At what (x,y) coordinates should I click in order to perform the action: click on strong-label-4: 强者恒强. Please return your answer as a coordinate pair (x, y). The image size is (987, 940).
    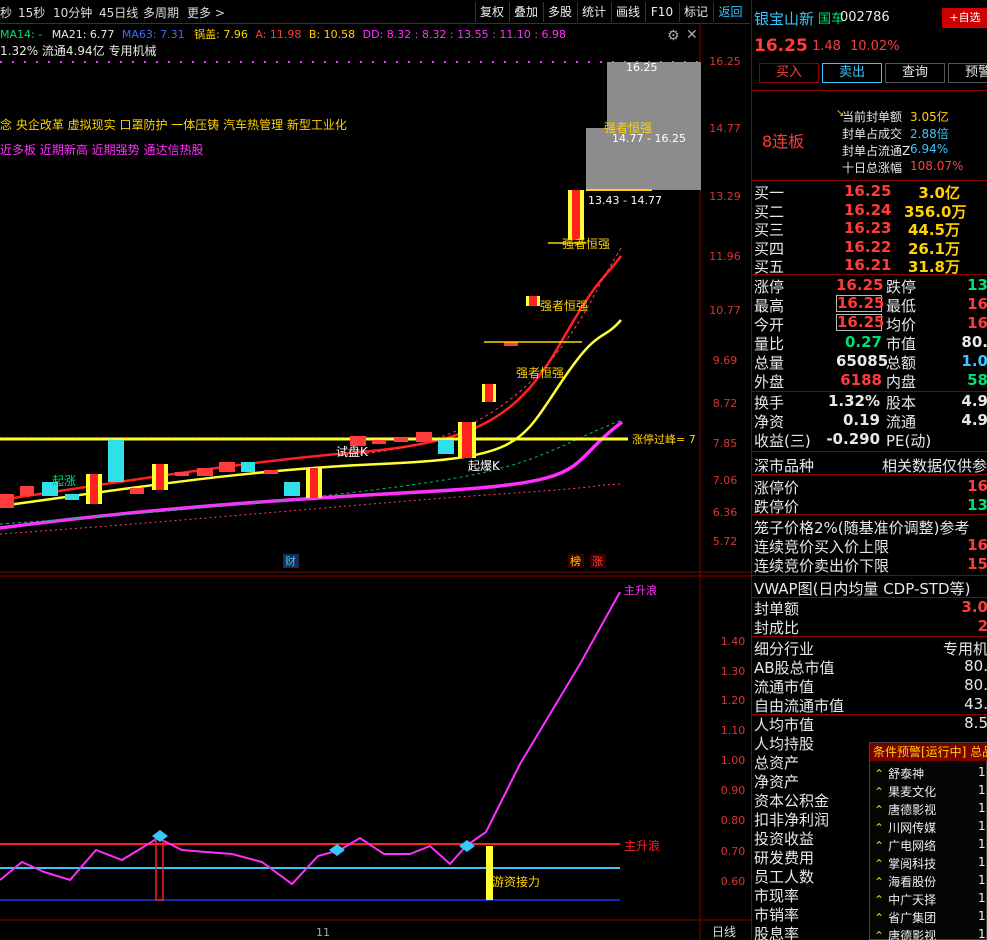
    Looking at the image, I should click on (628, 128).